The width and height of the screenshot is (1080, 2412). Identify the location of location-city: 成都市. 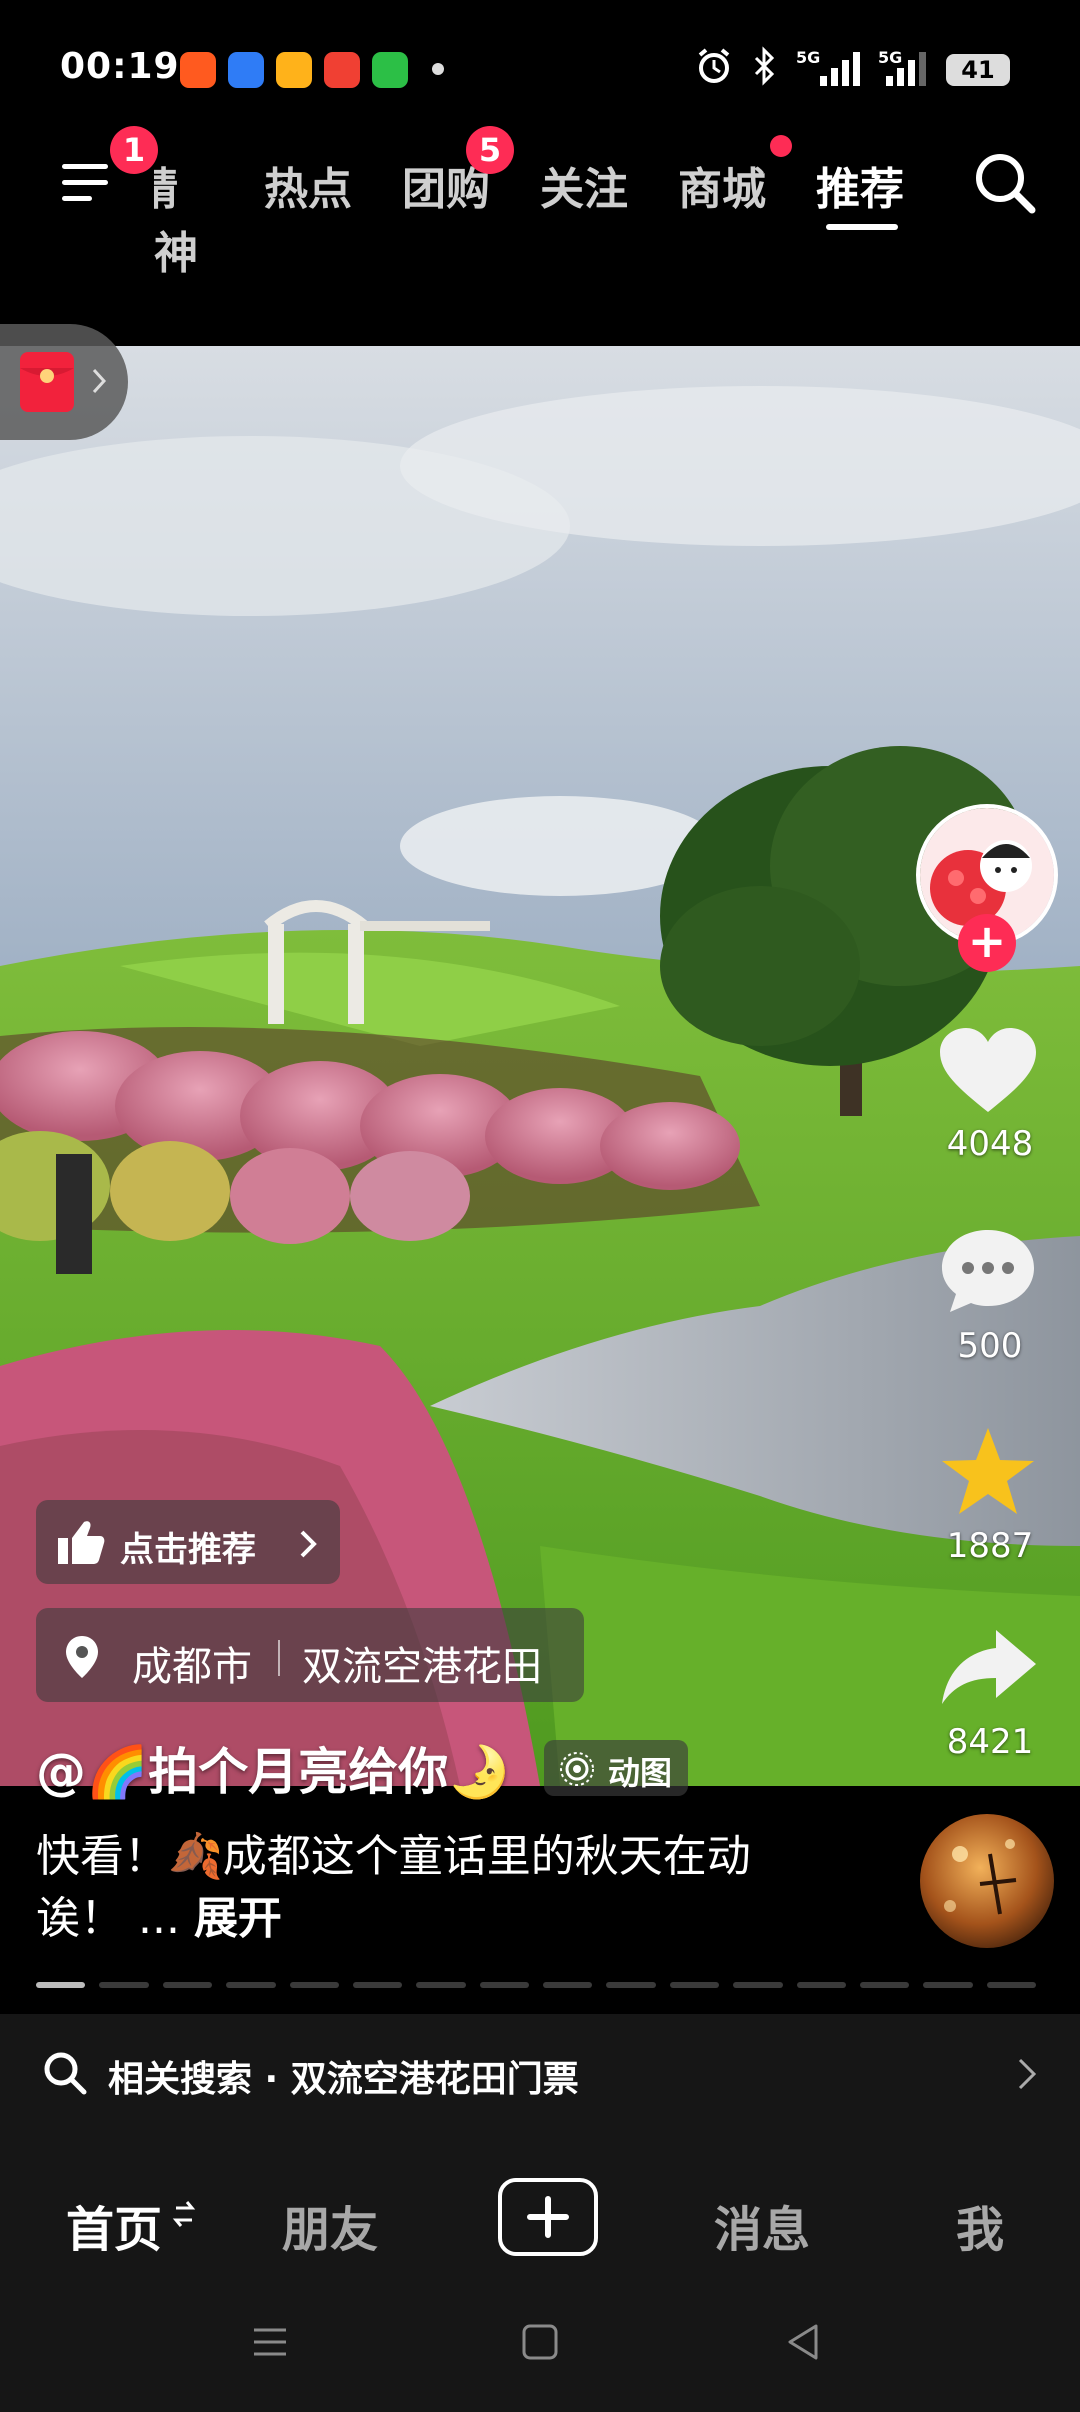
(192, 1667).